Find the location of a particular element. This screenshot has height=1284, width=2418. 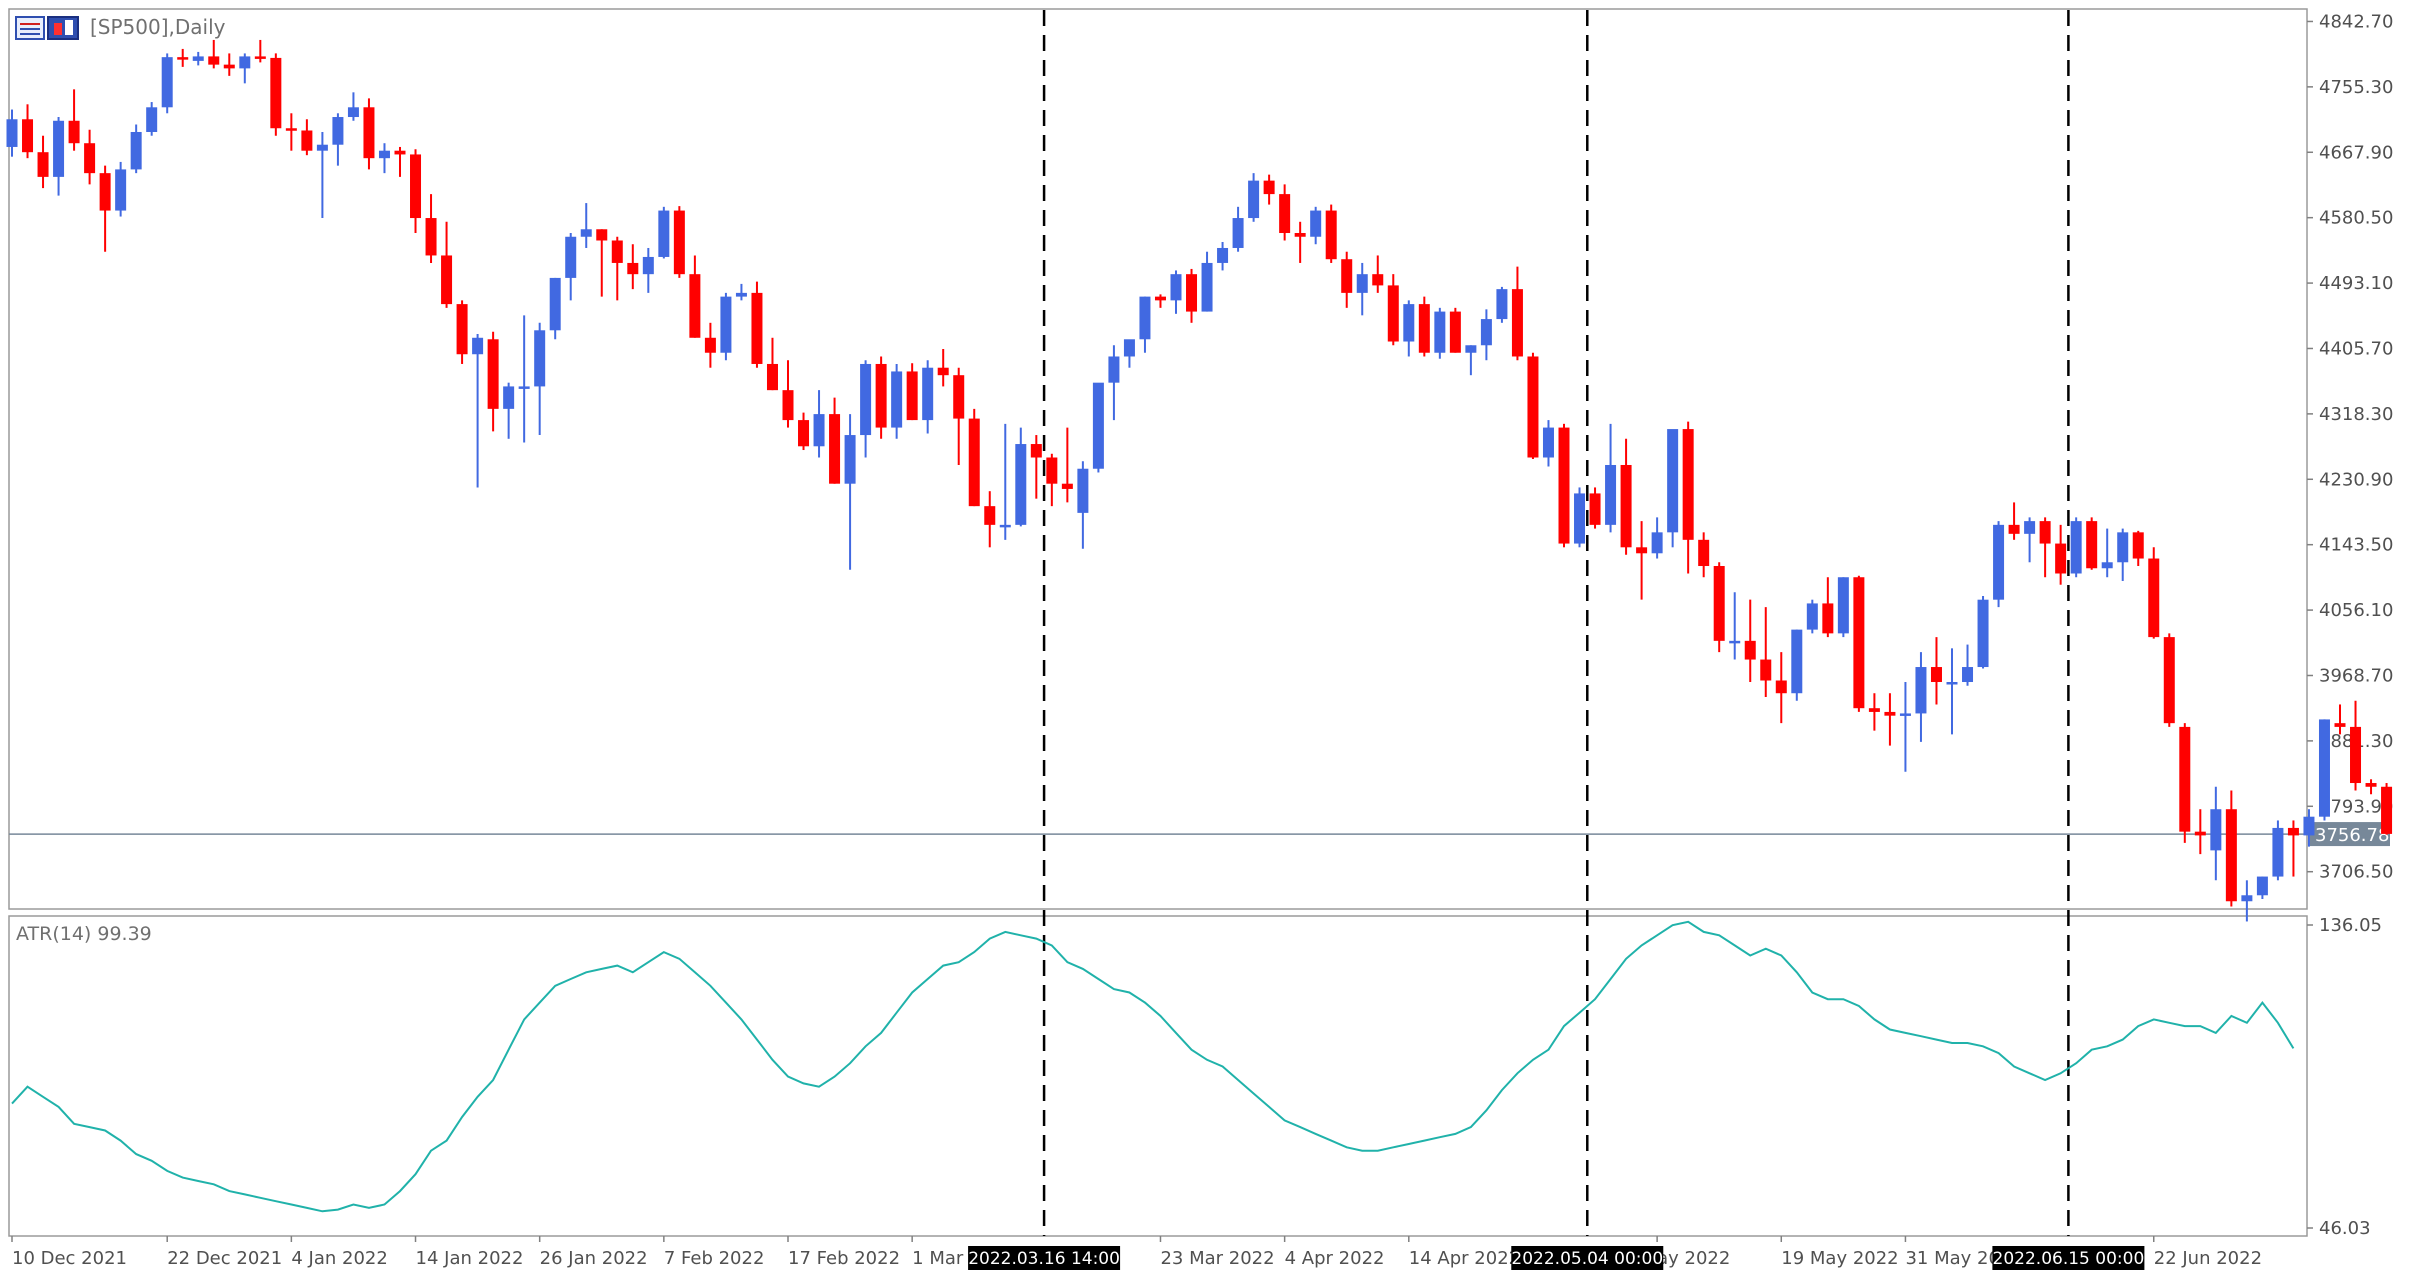

price-tick-label: 4056.10 is located at coordinates (2356, 610).